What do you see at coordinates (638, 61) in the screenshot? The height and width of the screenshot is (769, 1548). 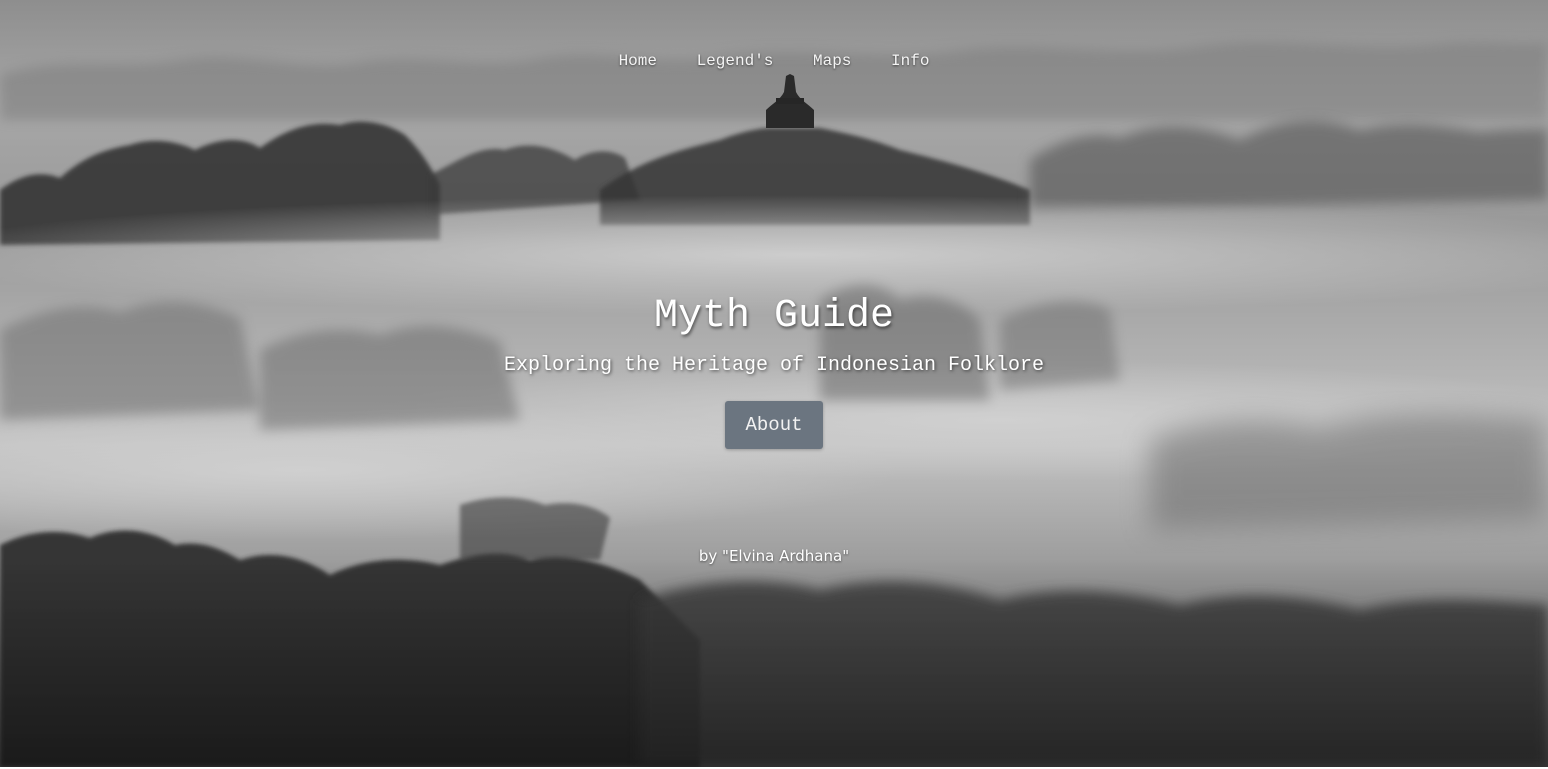 I see `nav-item-home: Home` at bounding box center [638, 61].